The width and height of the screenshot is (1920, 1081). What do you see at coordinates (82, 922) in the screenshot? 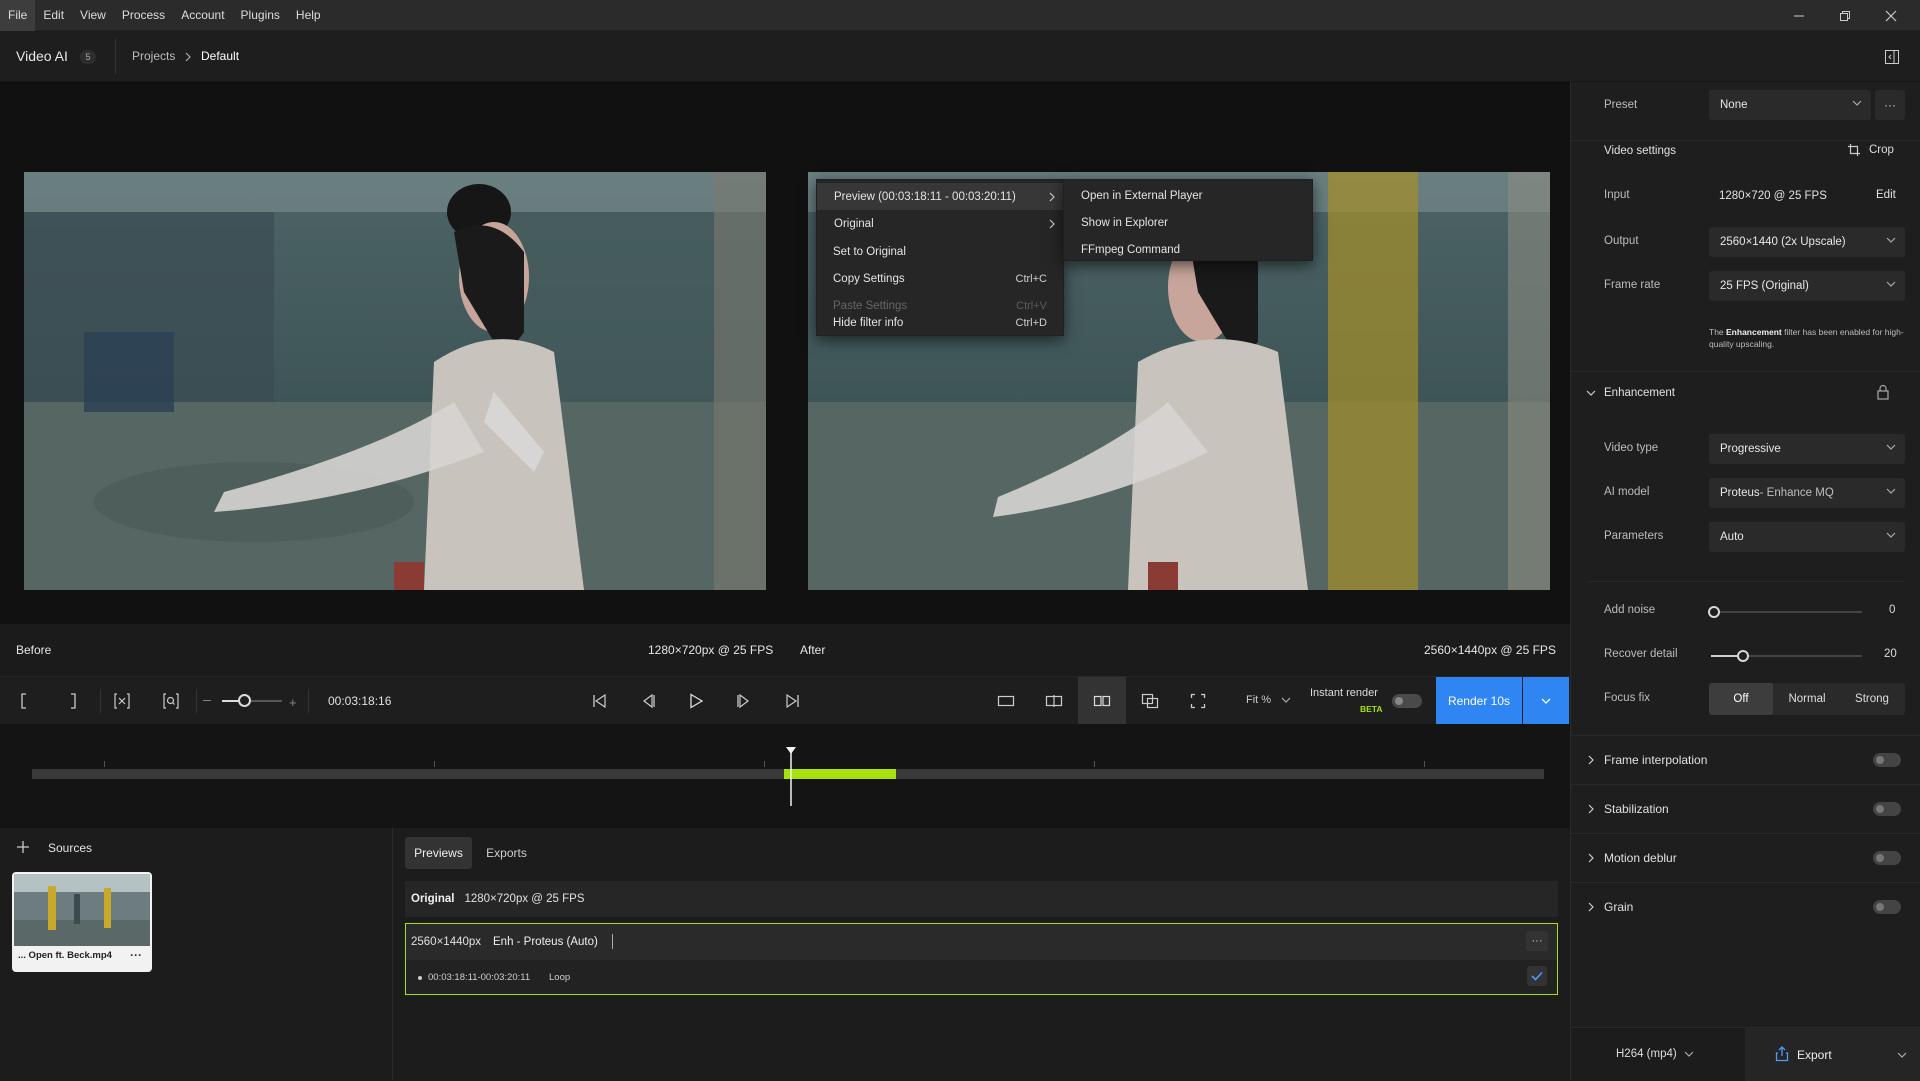
I see `source-card: ... Open ft. Beck.mp4 ···` at bounding box center [82, 922].